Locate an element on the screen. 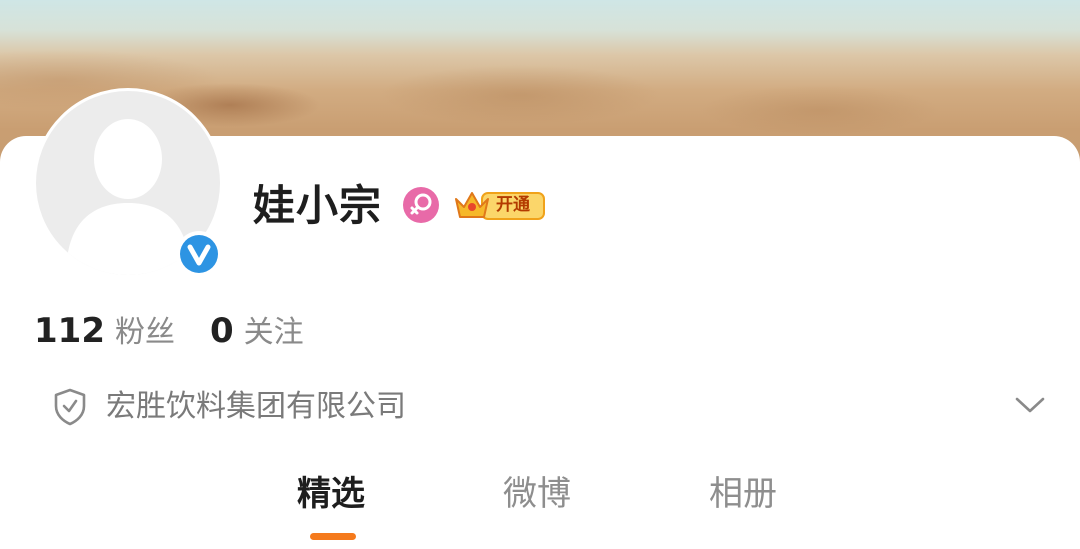 This screenshot has height=549, width=1080. profile-name: 娃小宗 is located at coordinates (318, 205).